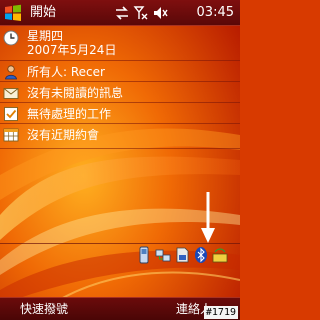 The width and height of the screenshot is (320, 320). I want to click on today-tasks-row: 無待處理的工作, so click(120, 114).